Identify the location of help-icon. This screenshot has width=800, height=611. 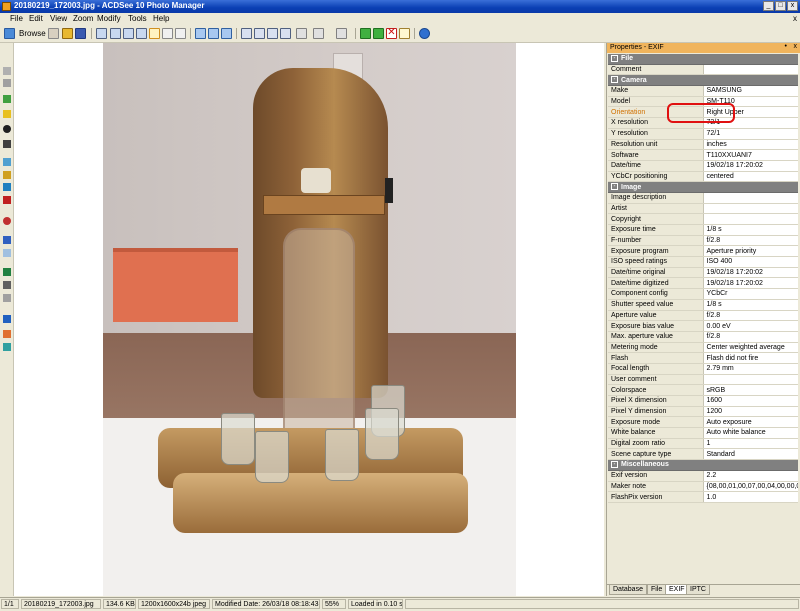
(424, 33).